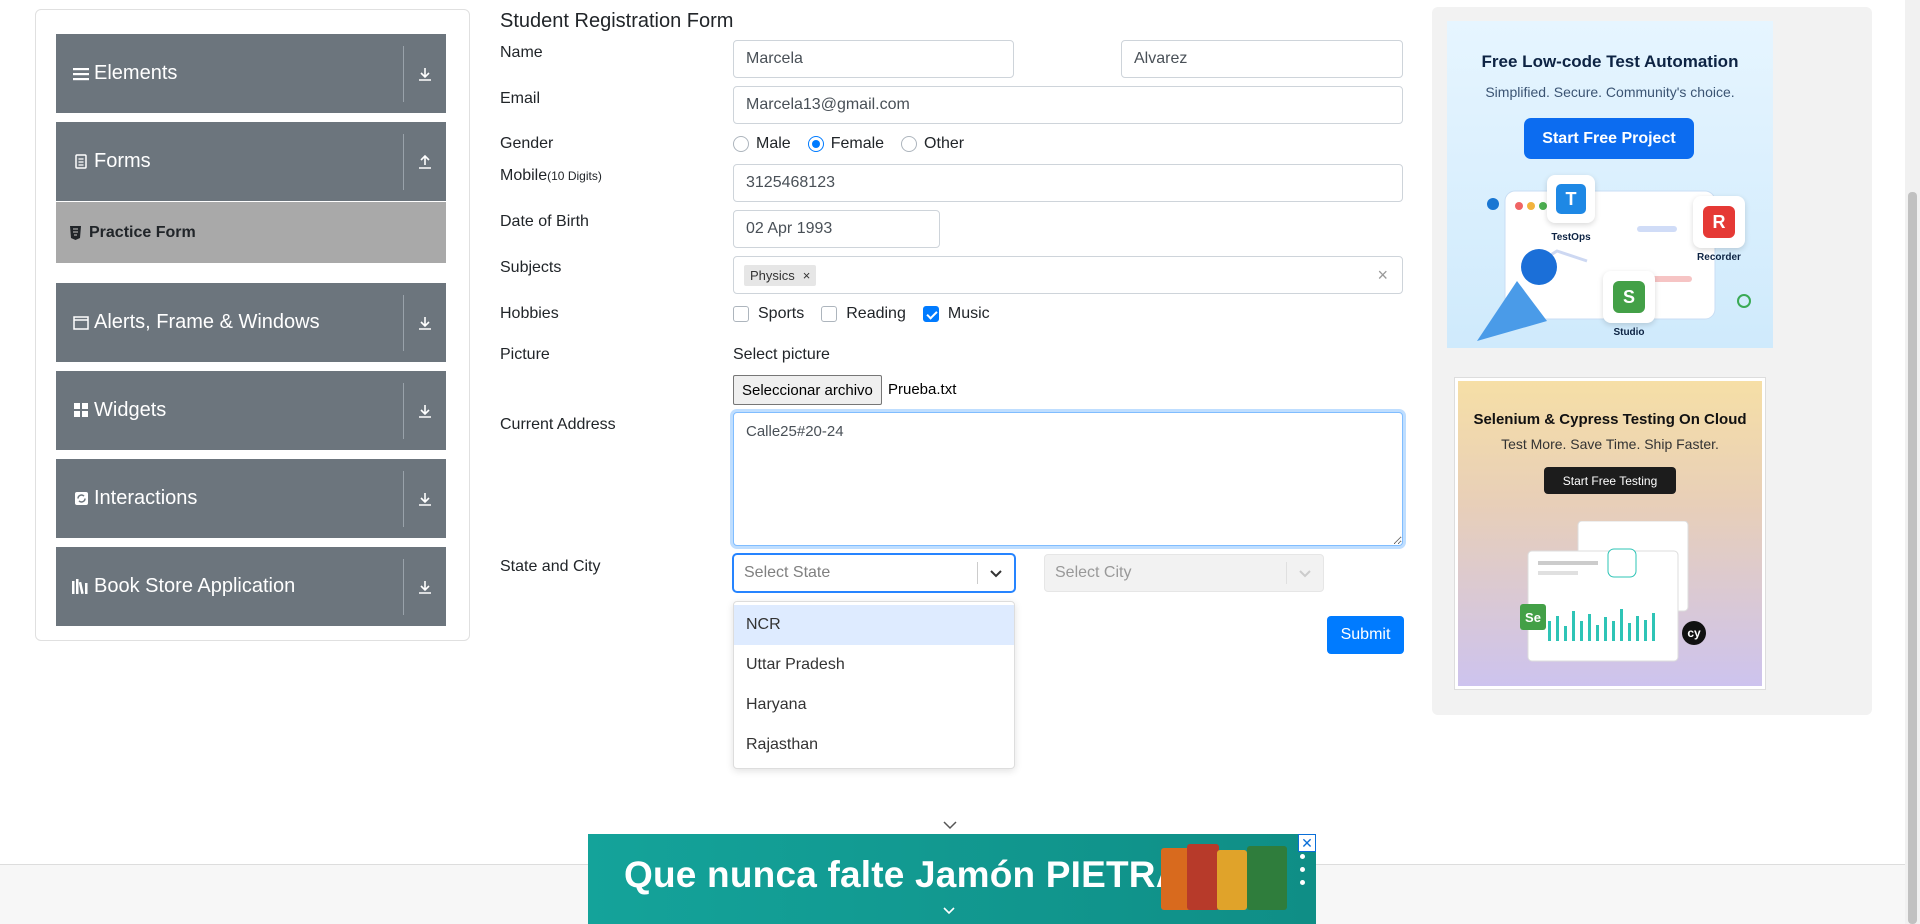 This screenshot has width=1920, height=924. I want to click on subjects-input: Physics × ×, so click(1068, 275).